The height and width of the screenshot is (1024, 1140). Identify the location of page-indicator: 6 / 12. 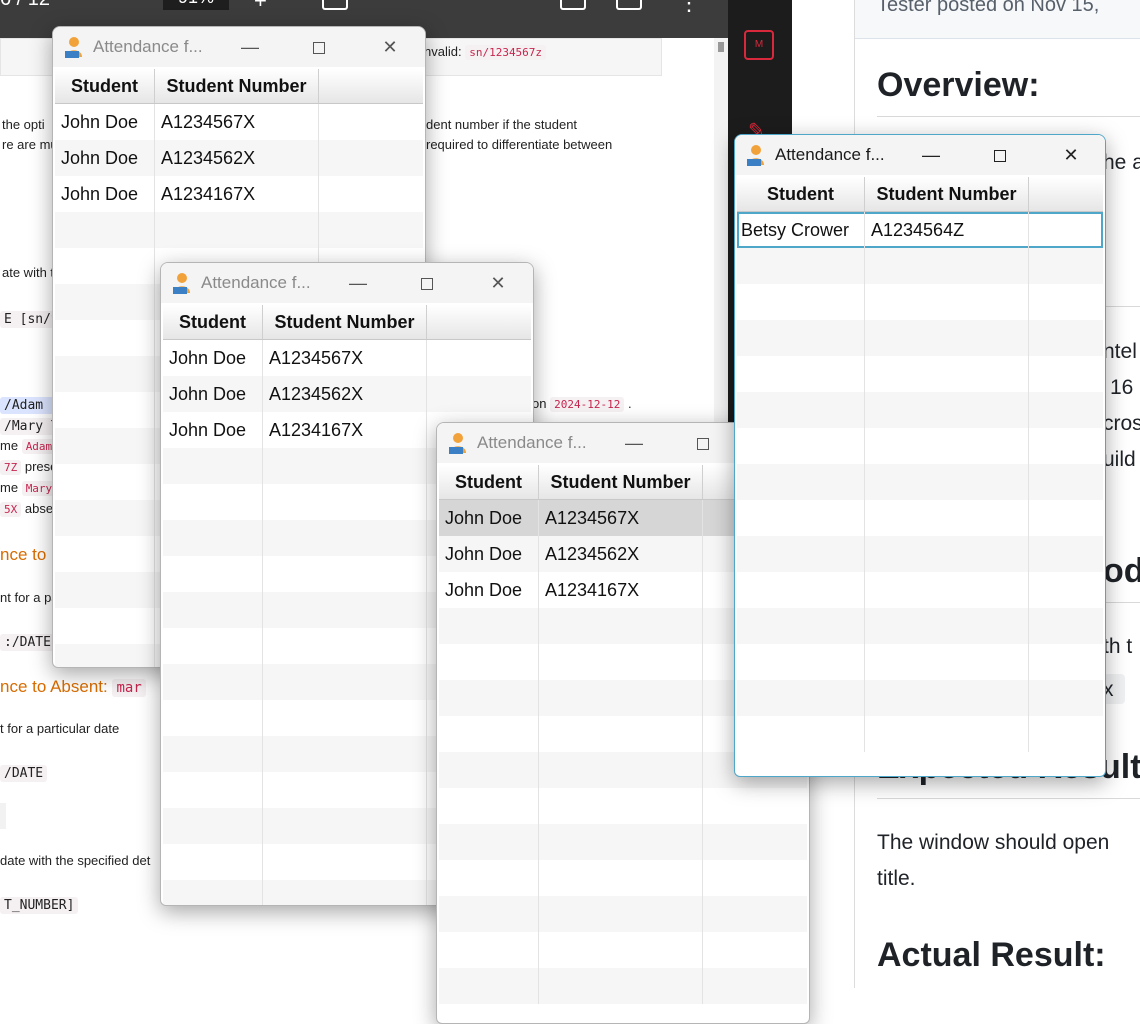
(25, 5).